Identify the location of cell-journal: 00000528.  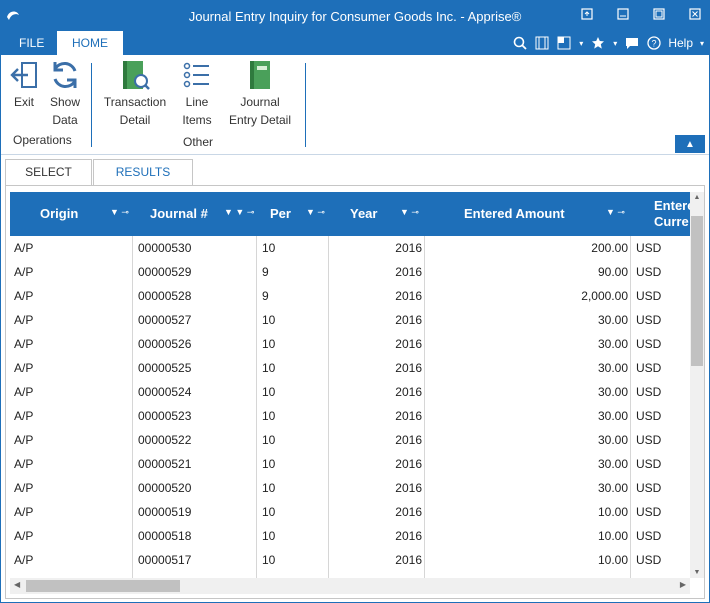
(165, 296).